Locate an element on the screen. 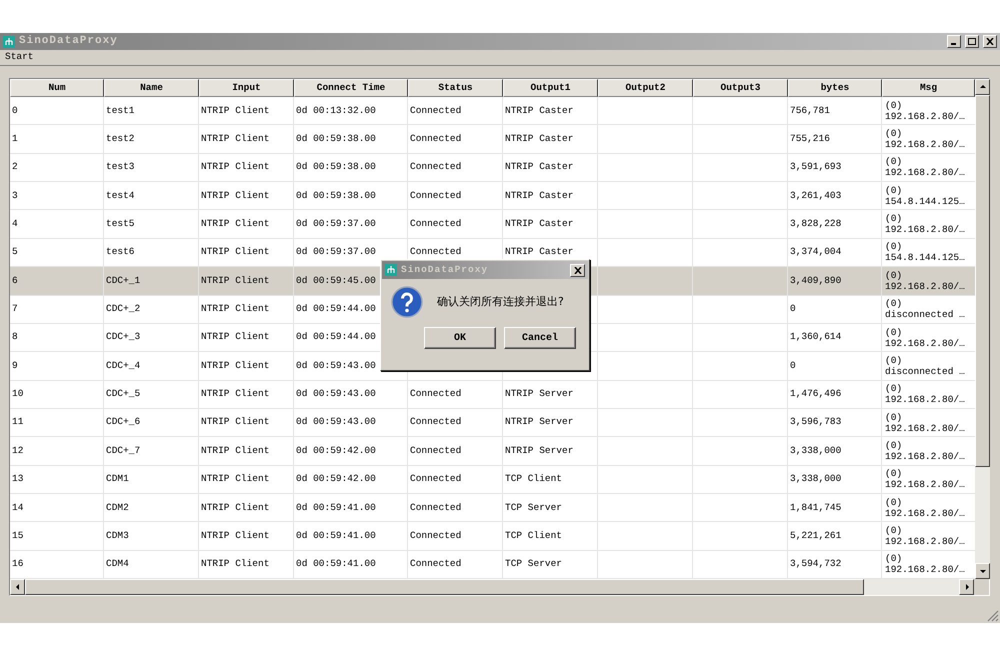 The image size is (1000, 658). window-title: SinoDataProxy is located at coordinates (69, 42).